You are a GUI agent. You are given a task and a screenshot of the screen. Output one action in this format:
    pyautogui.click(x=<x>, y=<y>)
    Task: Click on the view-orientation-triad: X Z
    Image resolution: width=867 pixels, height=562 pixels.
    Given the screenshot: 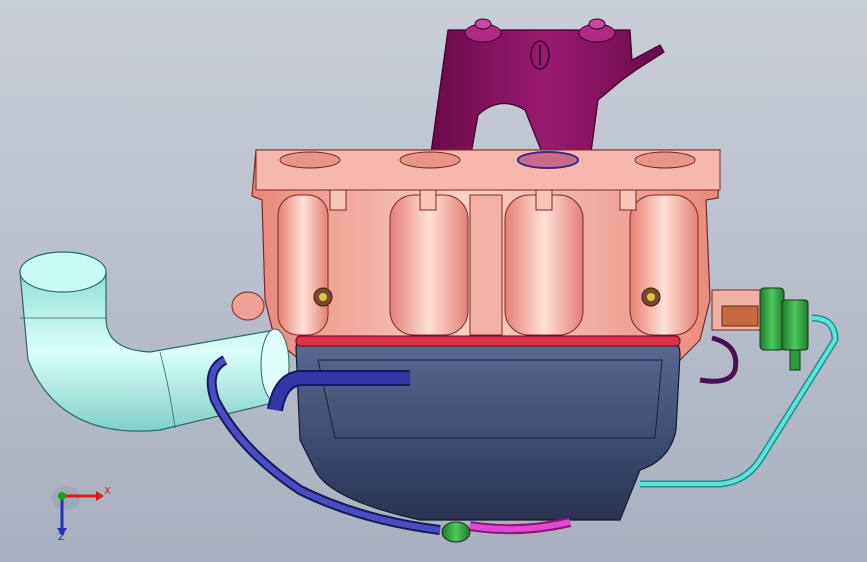 What is the action you would take?
    pyautogui.click(x=83, y=511)
    